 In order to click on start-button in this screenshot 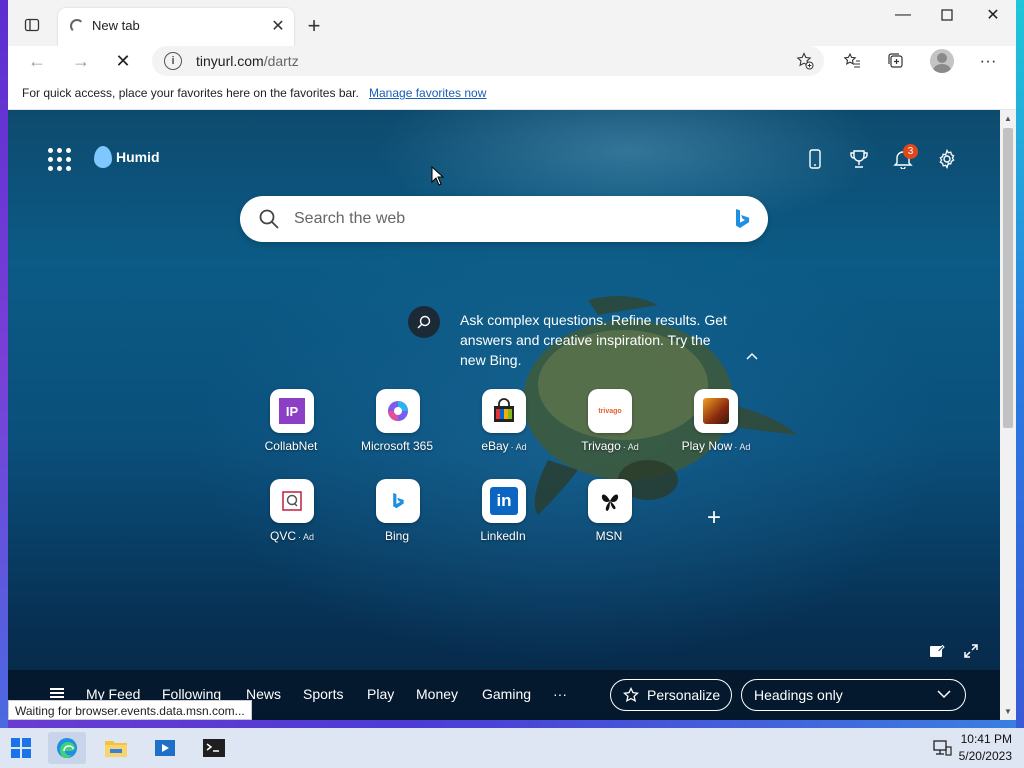, I will do `click(21, 748)`.